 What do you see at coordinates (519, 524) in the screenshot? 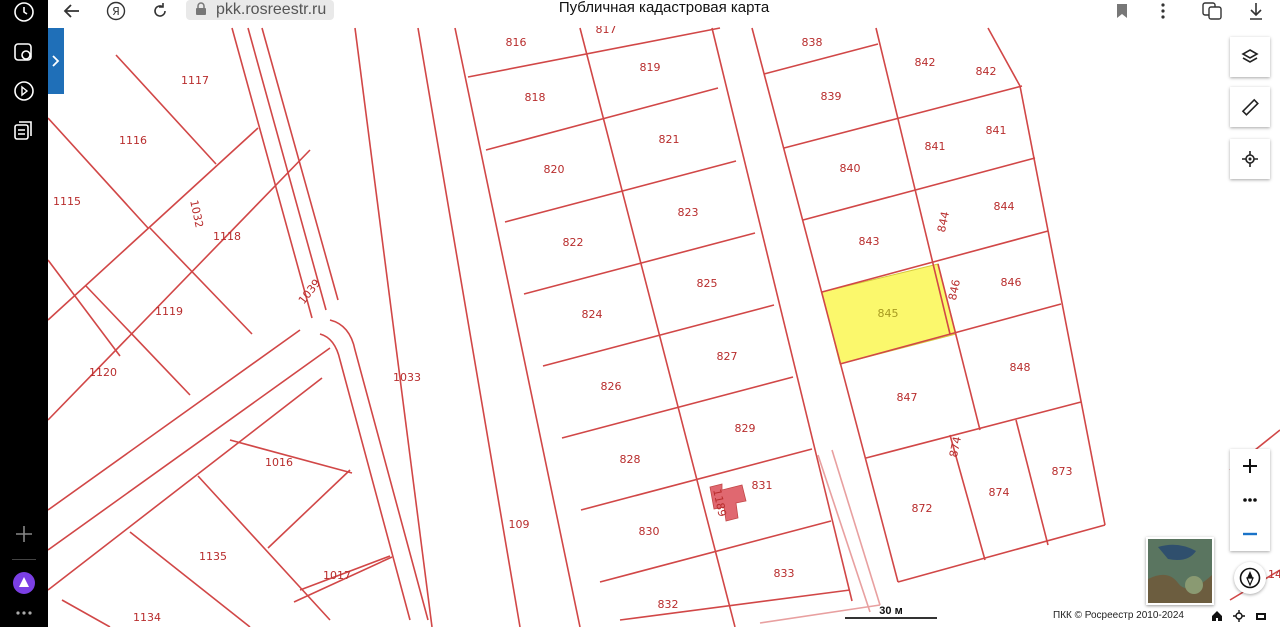
I see `parcel-label: 109` at bounding box center [519, 524].